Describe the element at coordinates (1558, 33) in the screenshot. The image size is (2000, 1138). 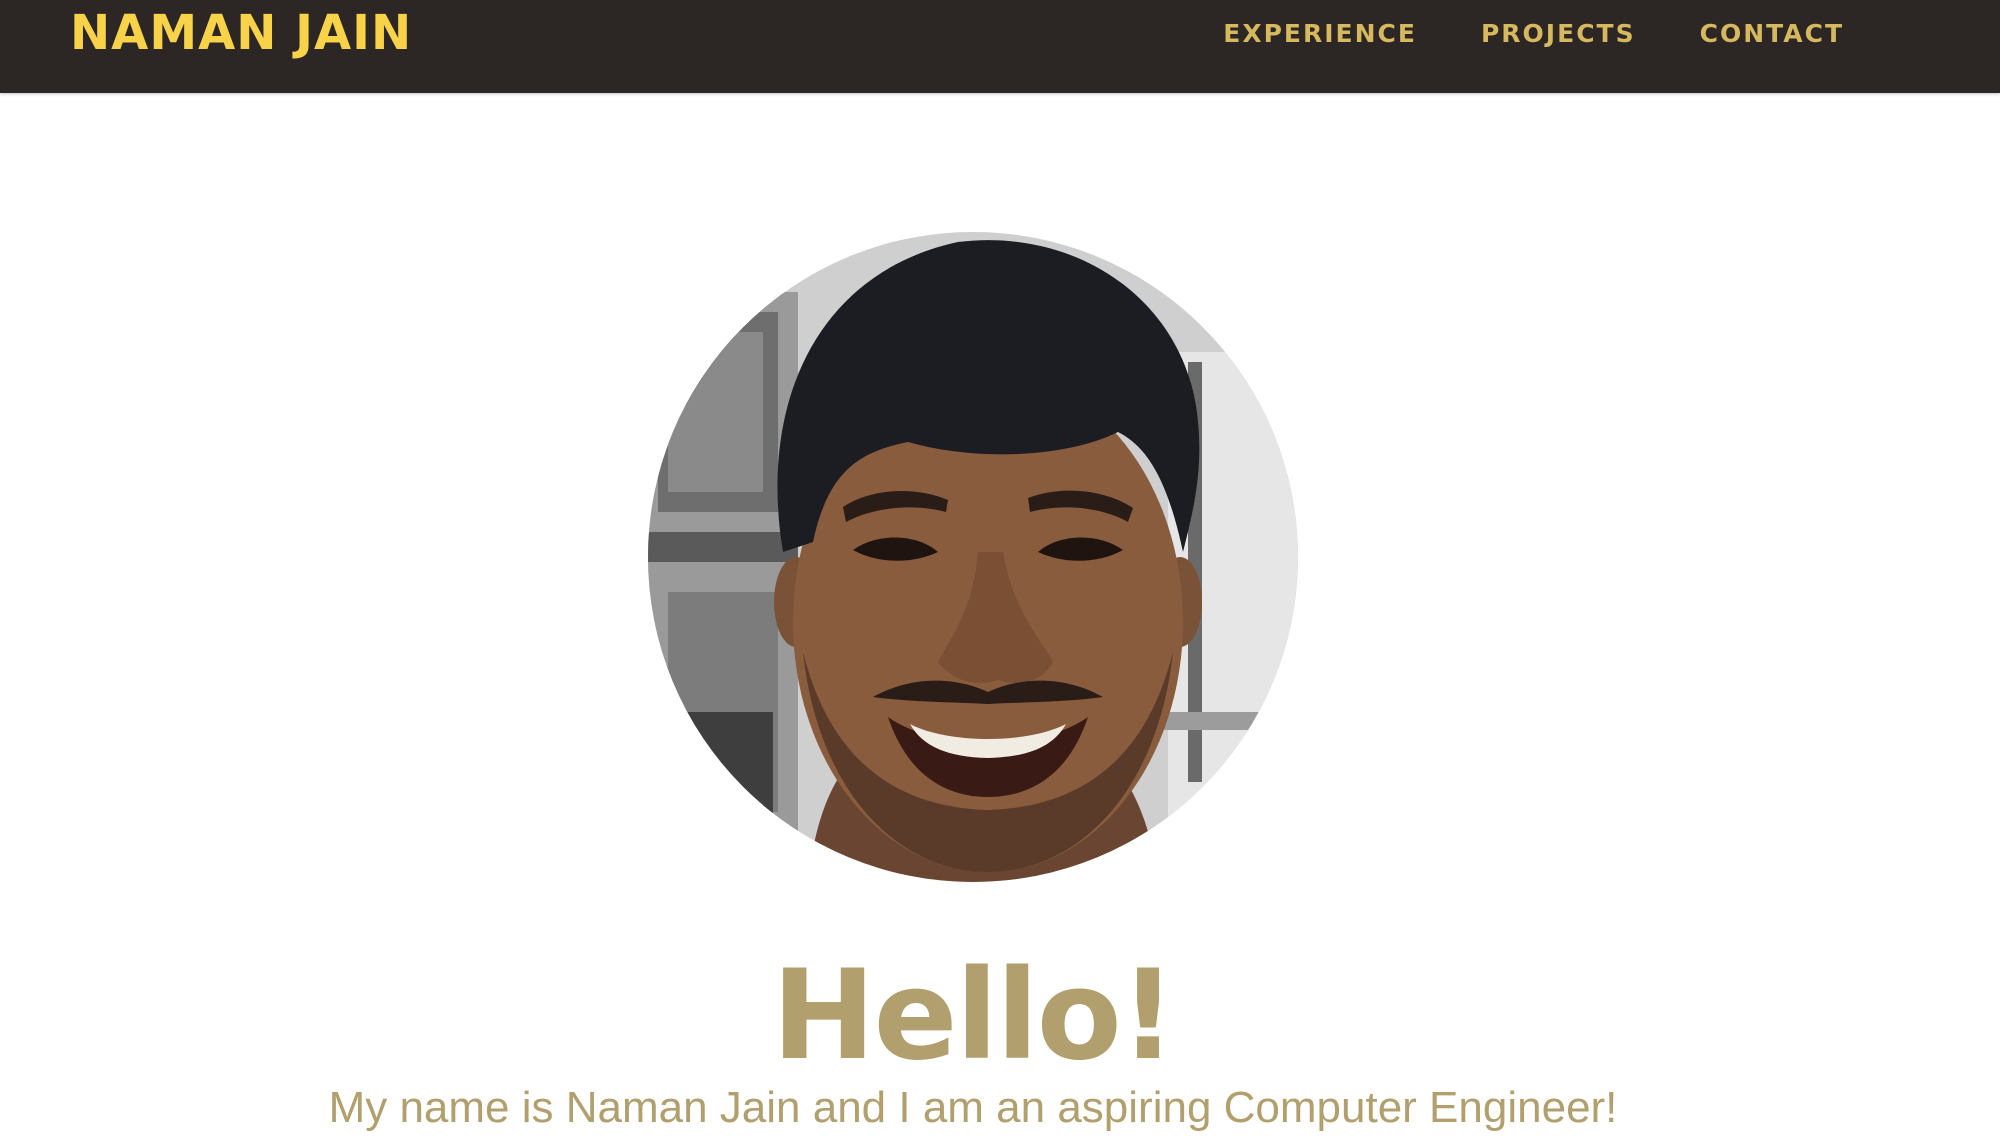
I see `nav-link-projects: PROJECTS` at that location.